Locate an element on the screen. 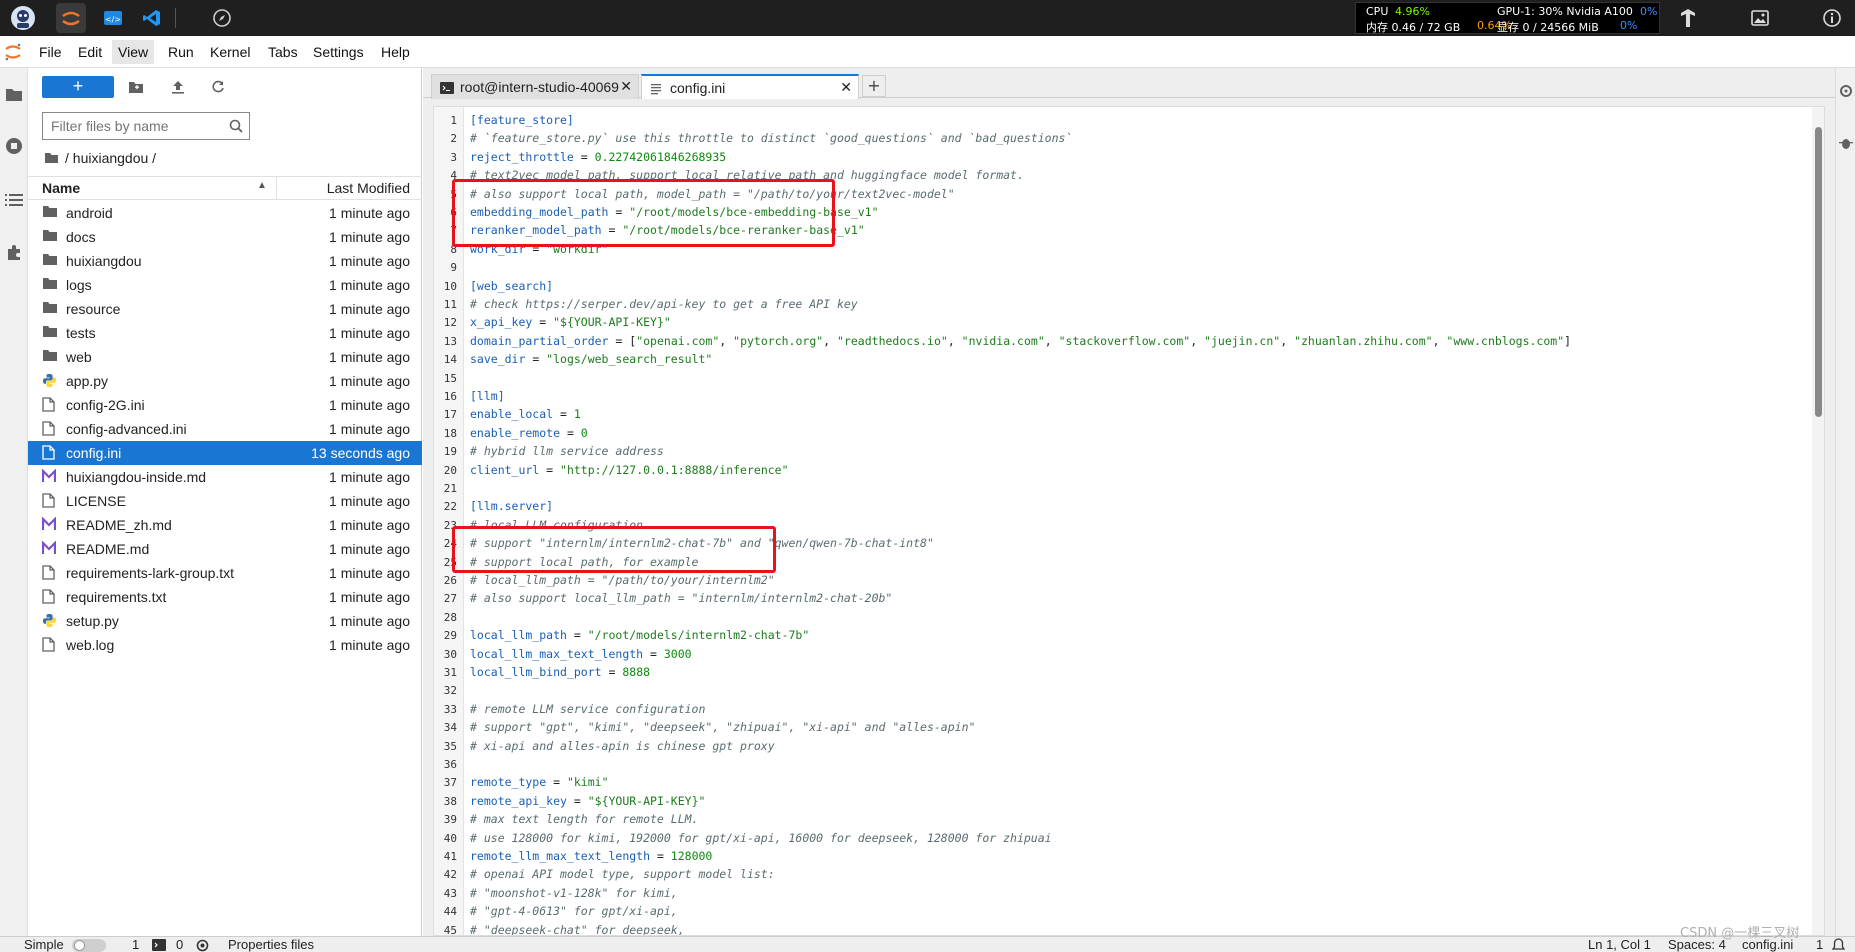 The width and height of the screenshot is (1855, 952). file-row-requirements-lark-group-txt: requirements-lark-group.txt 1 minute ago is located at coordinates (225, 573).